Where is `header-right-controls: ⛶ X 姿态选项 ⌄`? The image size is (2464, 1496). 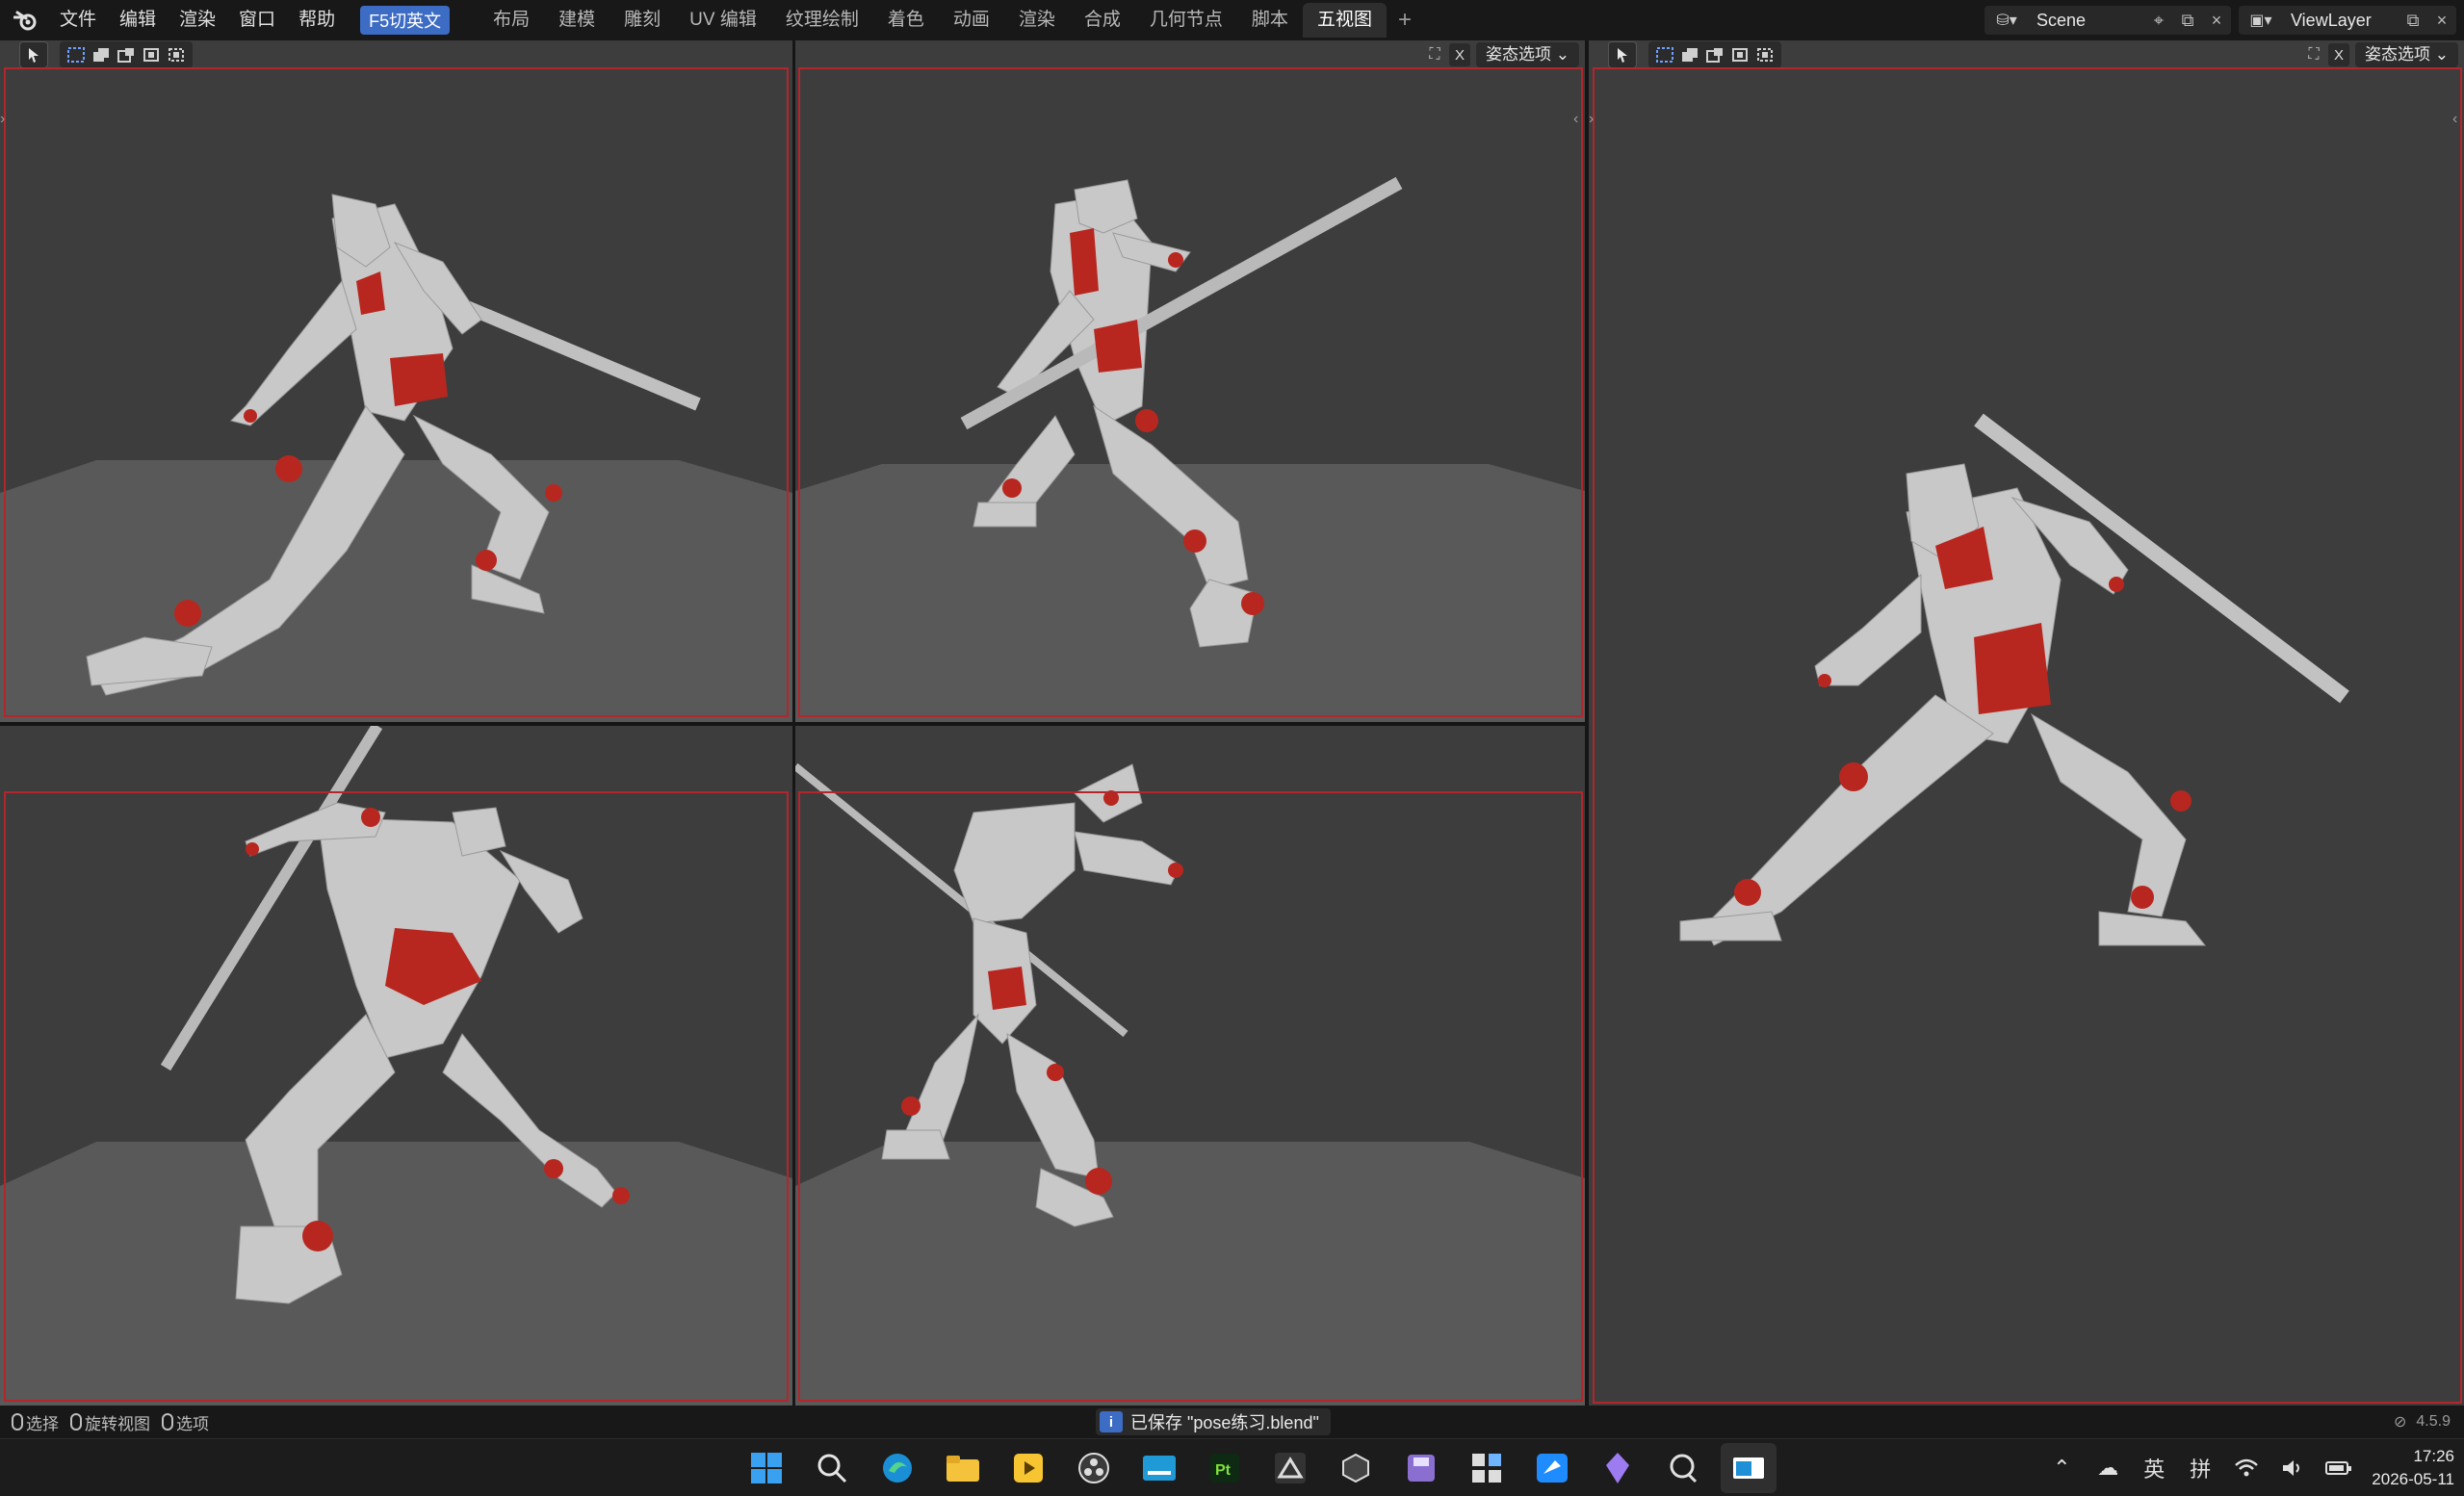
header-right-controls: ⛶ X 姿态选项 ⌄ is located at coordinates (1499, 55).